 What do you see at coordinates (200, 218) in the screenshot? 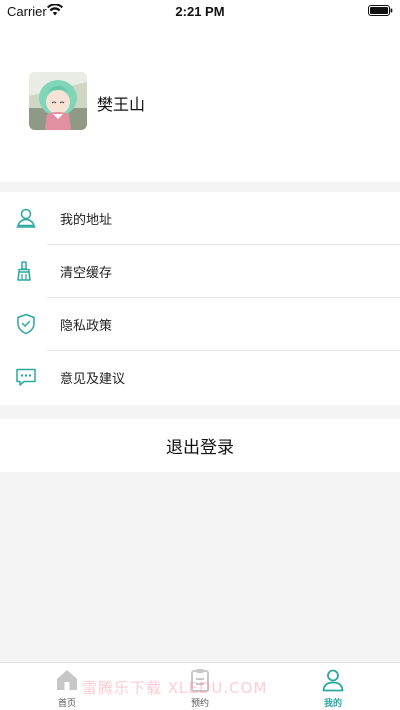
I see `menu-item-address: 我的地址` at bounding box center [200, 218].